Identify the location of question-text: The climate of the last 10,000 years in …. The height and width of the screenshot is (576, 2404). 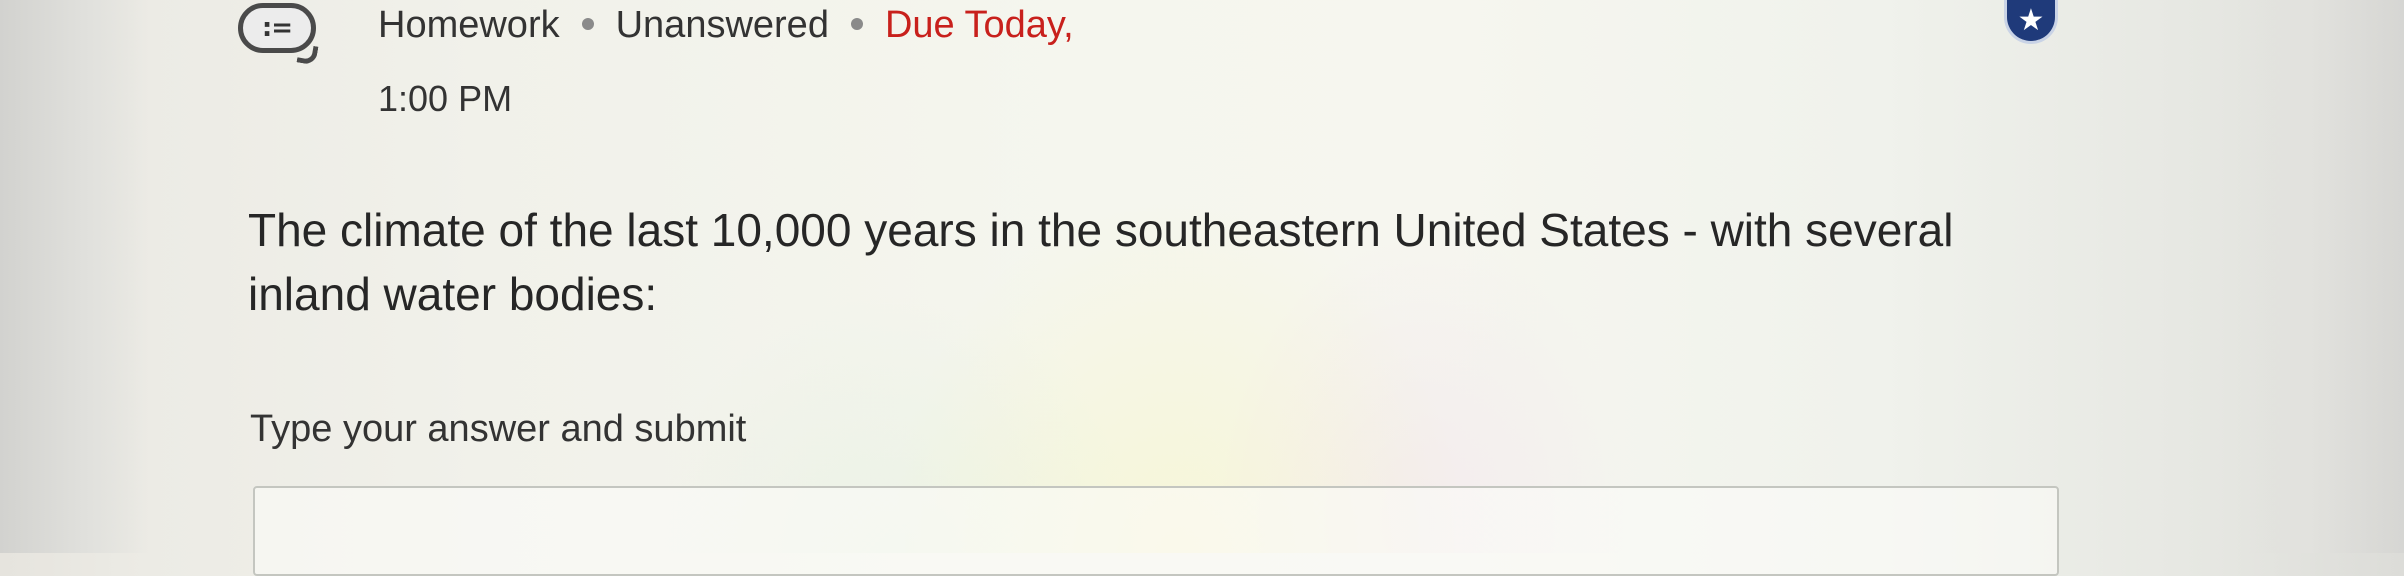
(1101, 262).